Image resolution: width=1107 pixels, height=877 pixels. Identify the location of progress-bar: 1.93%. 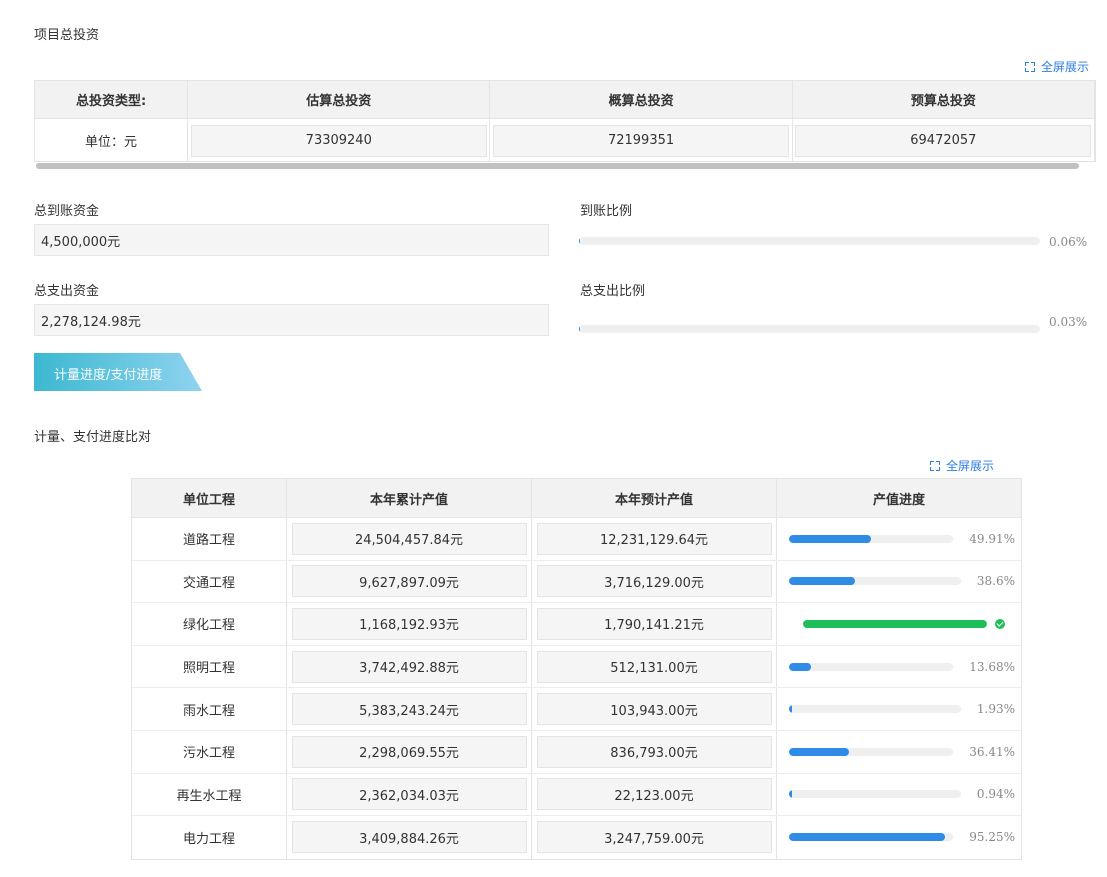
(899, 709).